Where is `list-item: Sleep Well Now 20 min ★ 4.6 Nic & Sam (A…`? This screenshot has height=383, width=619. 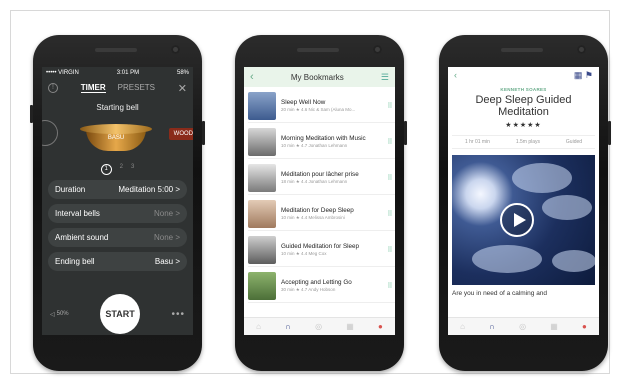
list-item: Sleep Well Now 20 min ★ 4.6 Nic & Sam (A… is located at coordinates (321, 106).